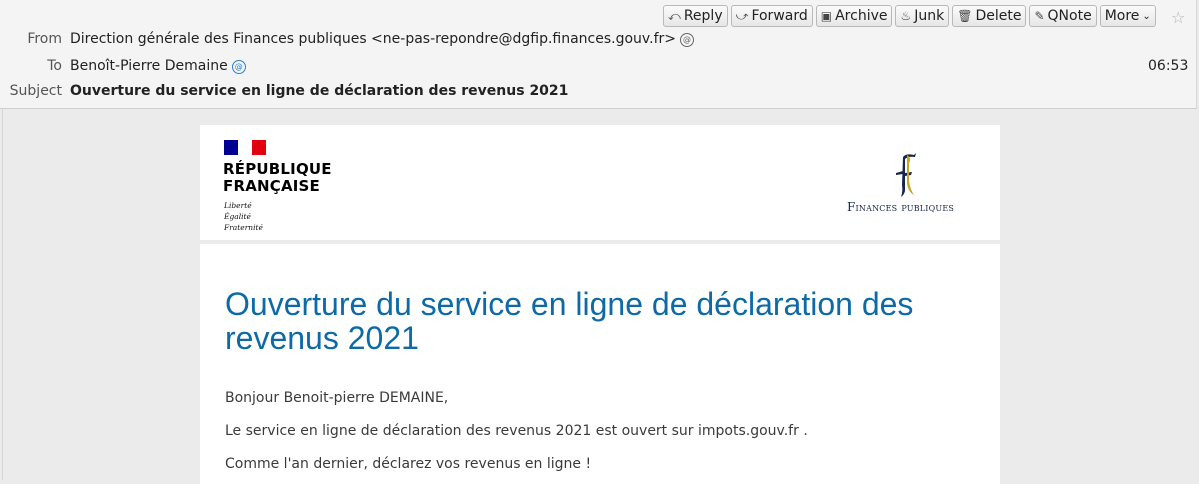 This screenshot has width=1199, height=484. I want to click on finances-publiques-logo-icon, so click(906, 175).